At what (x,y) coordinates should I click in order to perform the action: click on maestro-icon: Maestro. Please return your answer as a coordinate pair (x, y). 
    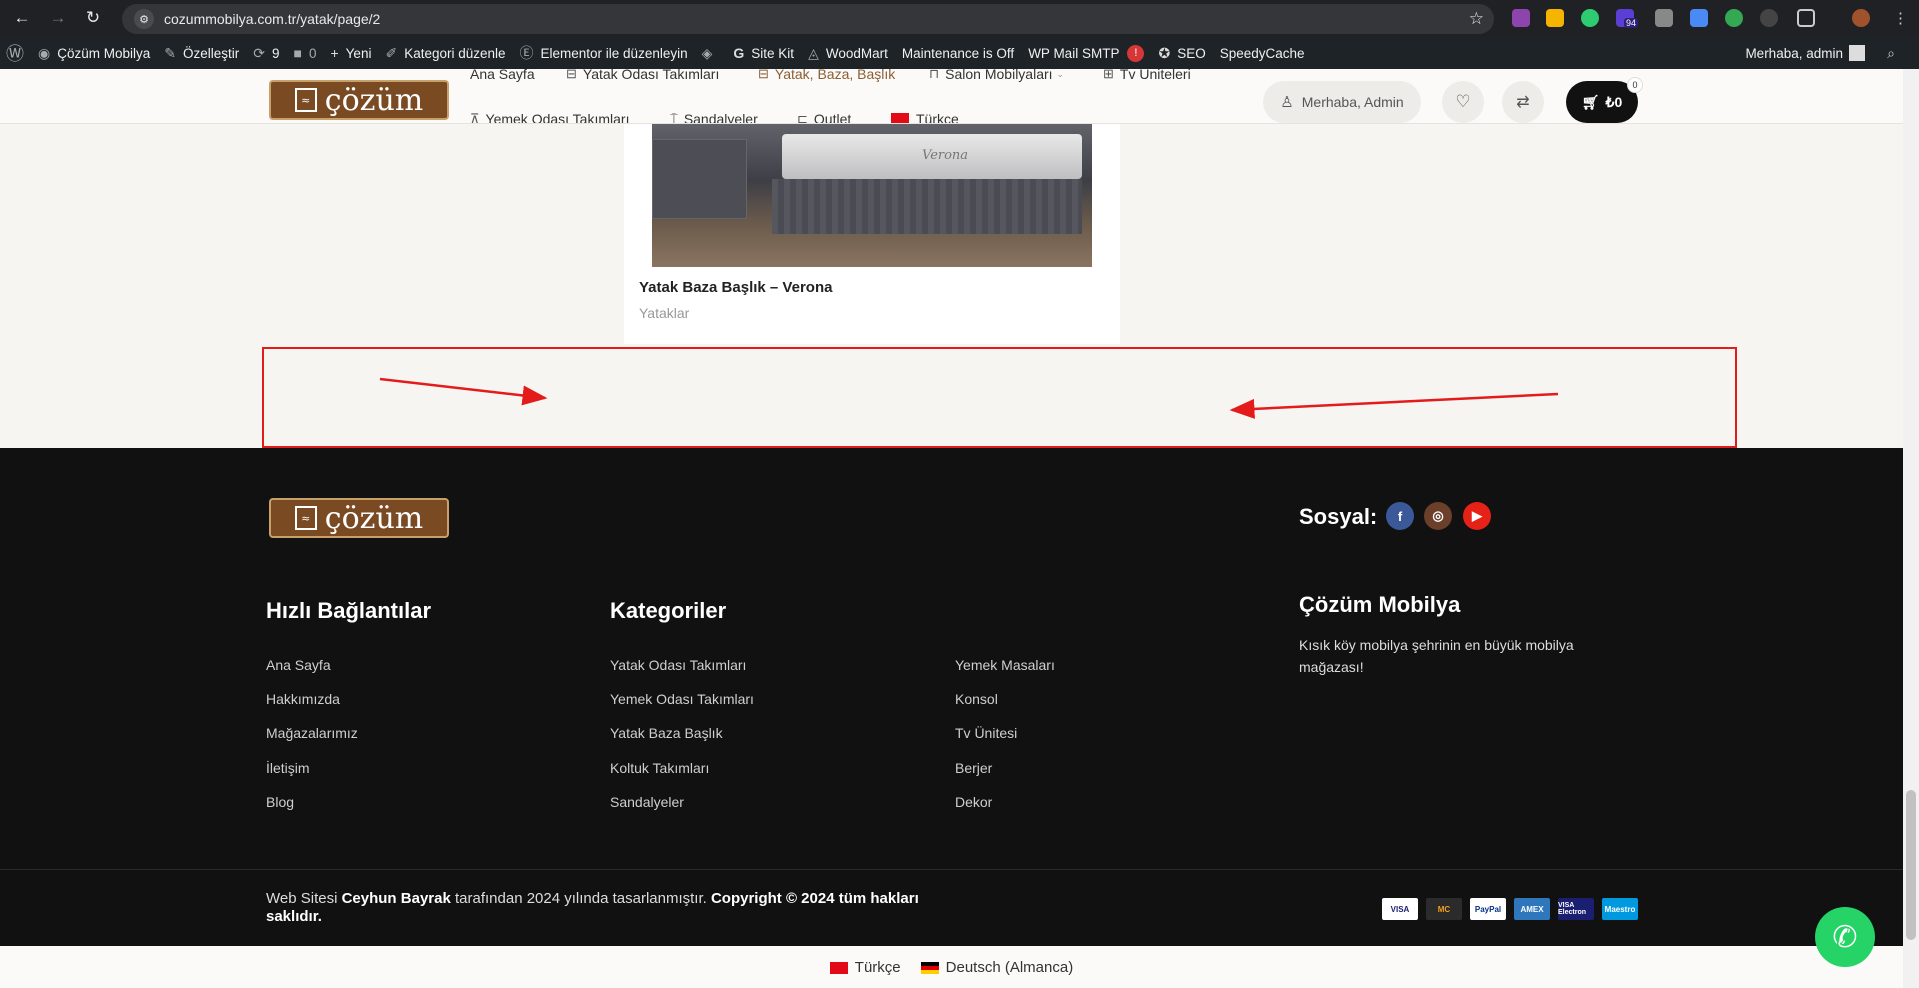
    Looking at the image, I should click on (1620, 909).